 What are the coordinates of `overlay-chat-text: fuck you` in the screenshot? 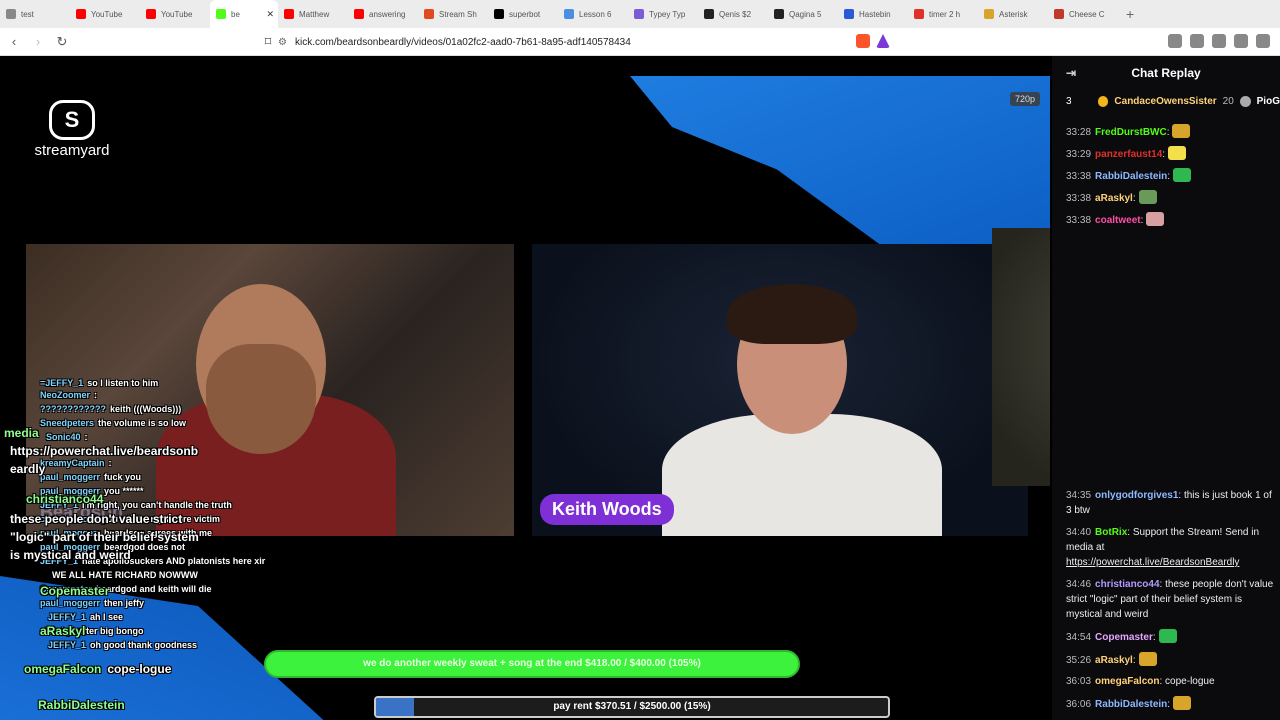 It's located at (123, 477).